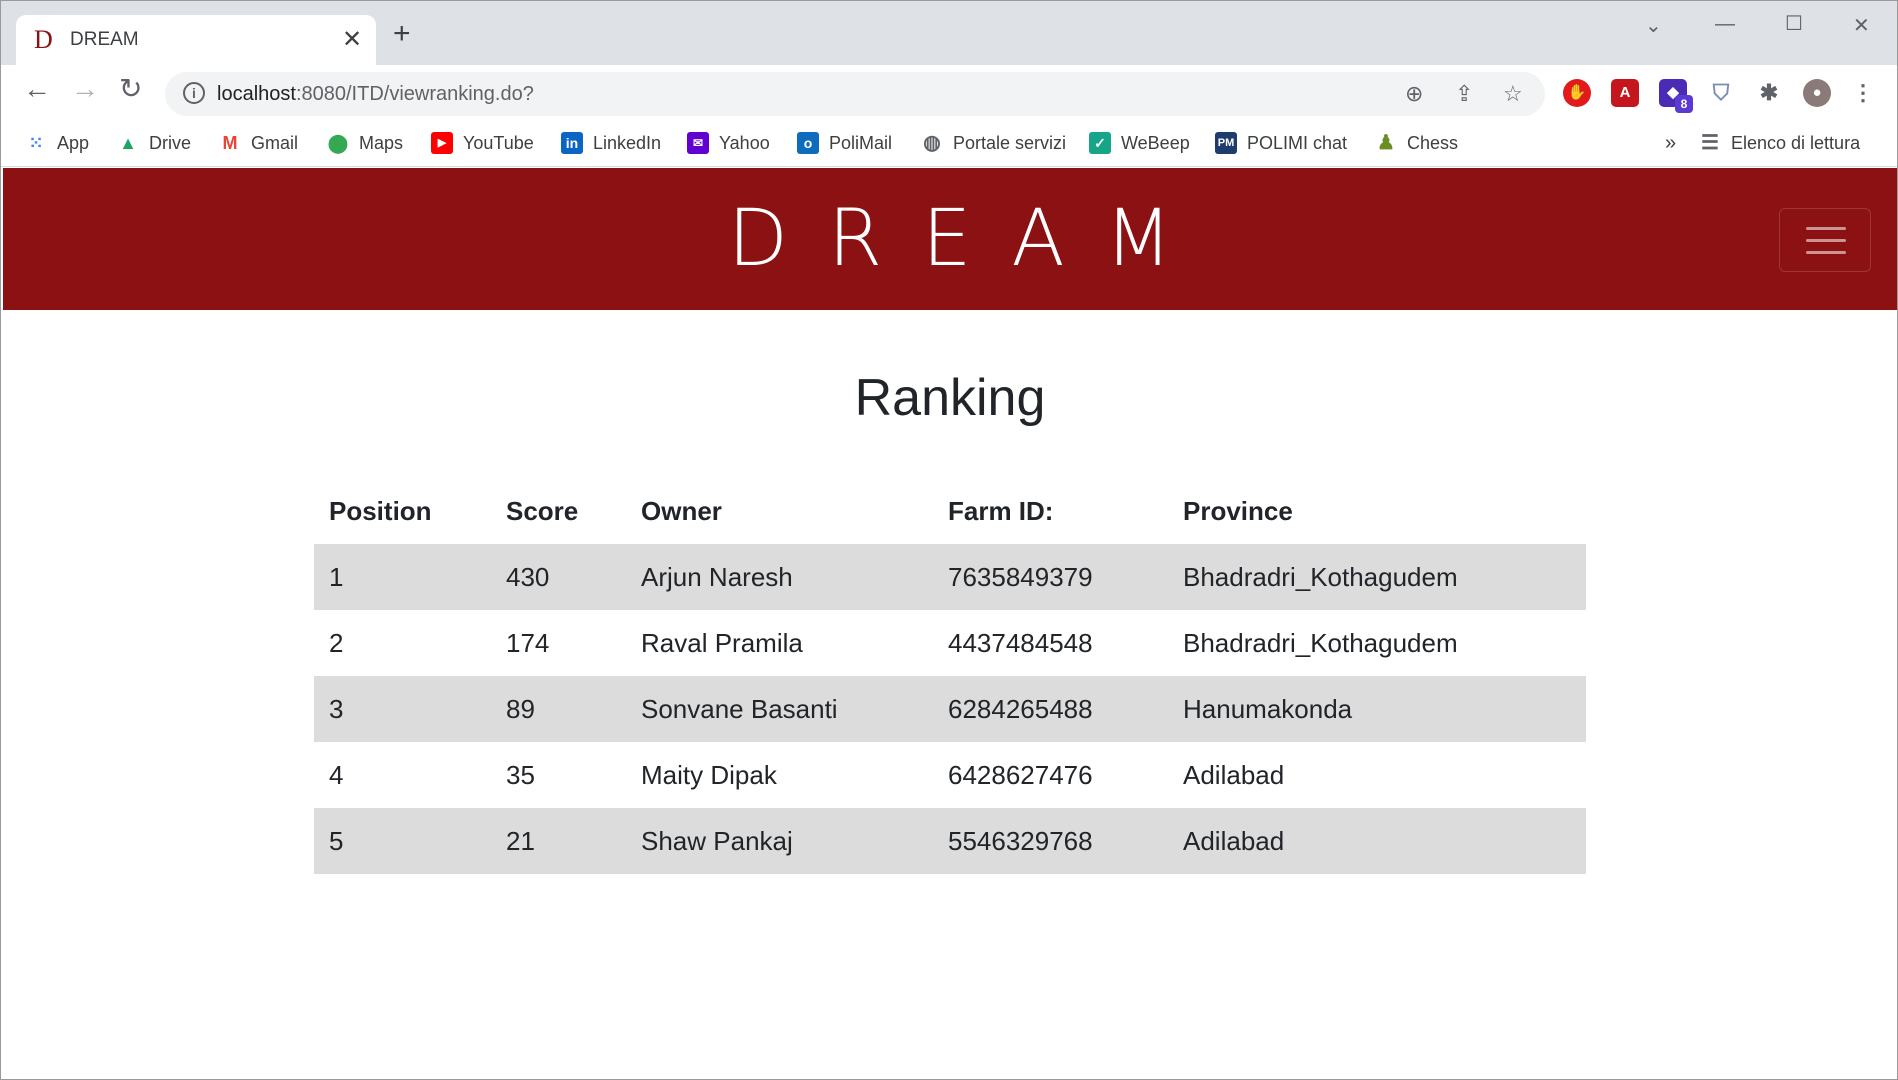 The width and height of the screenshot is (1898, 1080). I want to click on cell-owner: Sonvane Basanti, so click(779, 709).